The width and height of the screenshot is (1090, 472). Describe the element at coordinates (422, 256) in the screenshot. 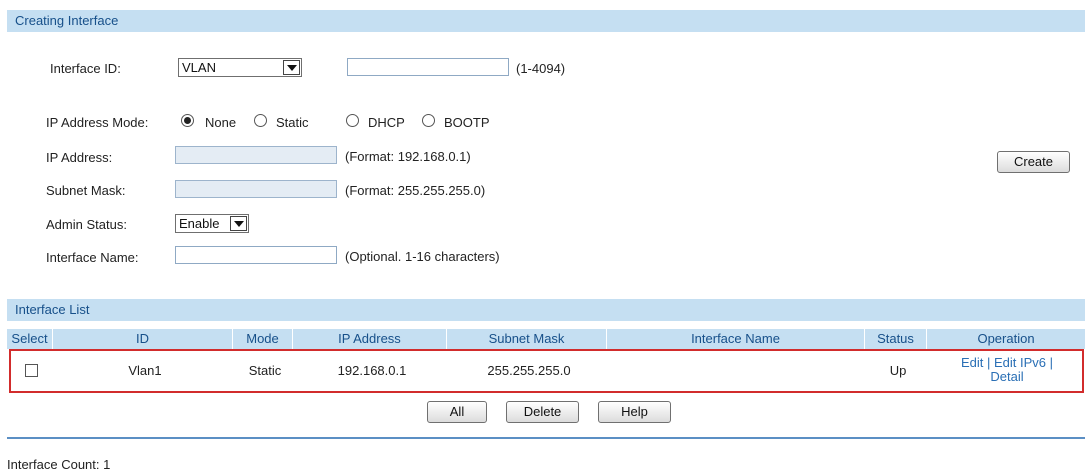

I see `interface-name-hint: (Optional. 1-16 characters)` at that location.